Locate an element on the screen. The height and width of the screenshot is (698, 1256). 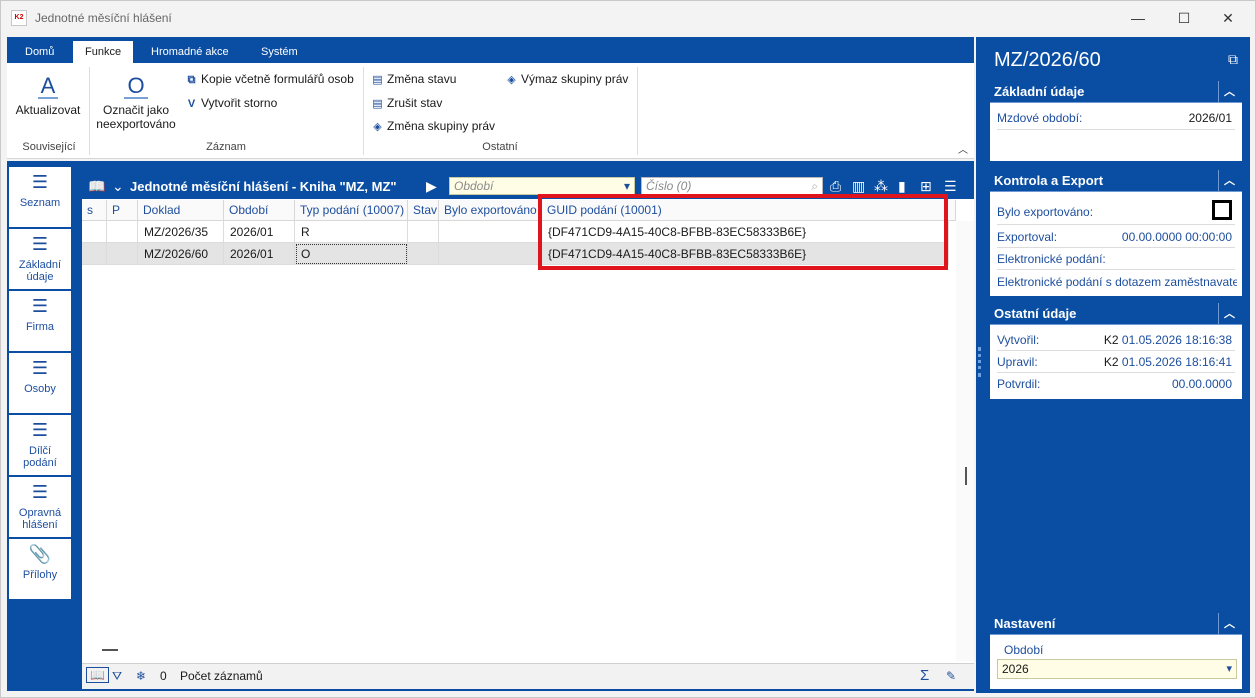
state-change-icon: ▤ is located at coordinates (377, 80).